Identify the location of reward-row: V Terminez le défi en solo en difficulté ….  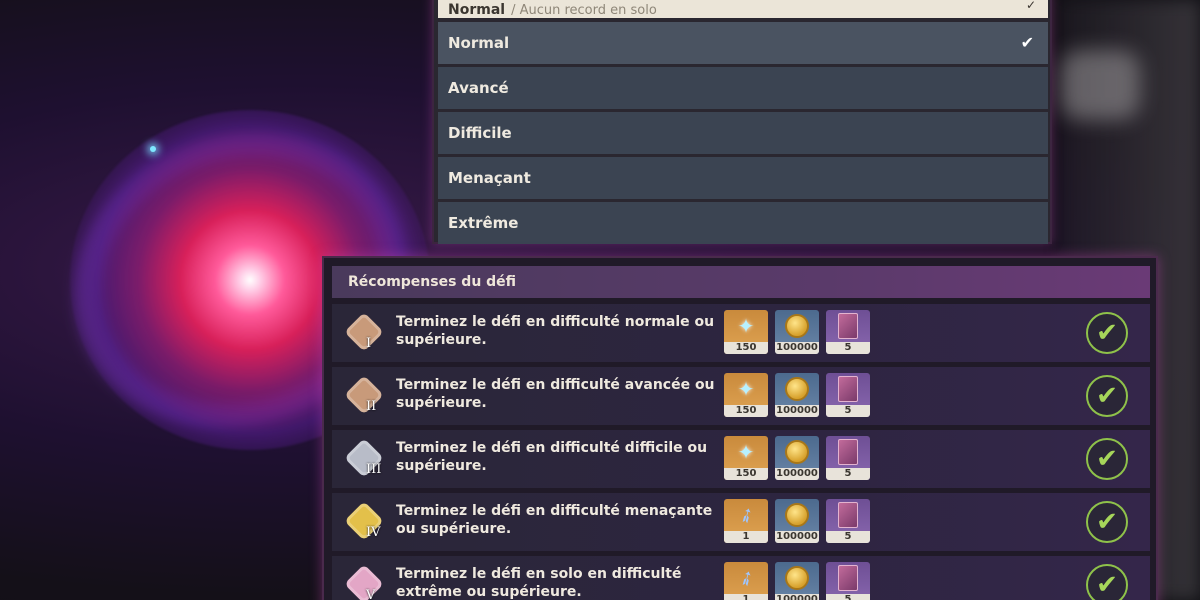
(741, 578).